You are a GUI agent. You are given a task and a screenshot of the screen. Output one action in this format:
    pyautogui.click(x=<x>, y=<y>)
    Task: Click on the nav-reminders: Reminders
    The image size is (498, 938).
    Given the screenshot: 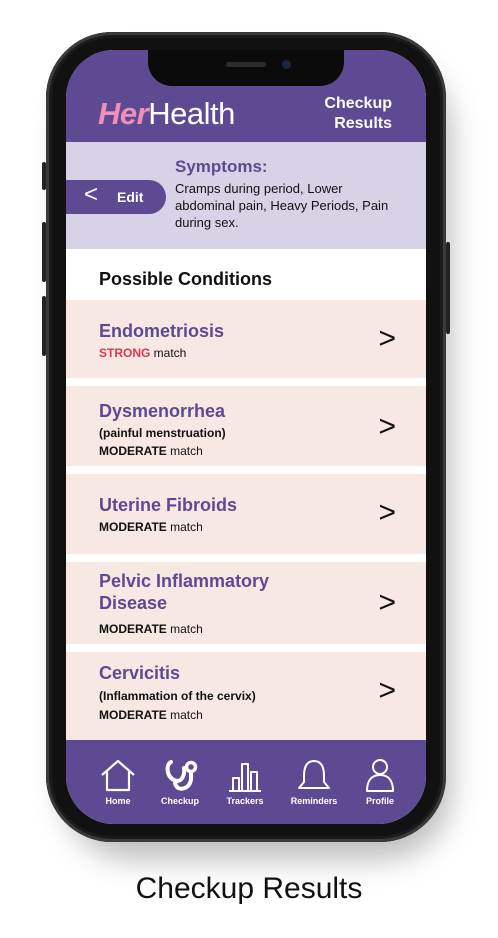 What is the action you would take?
    pyautogui.click(x=314, y=781)
    